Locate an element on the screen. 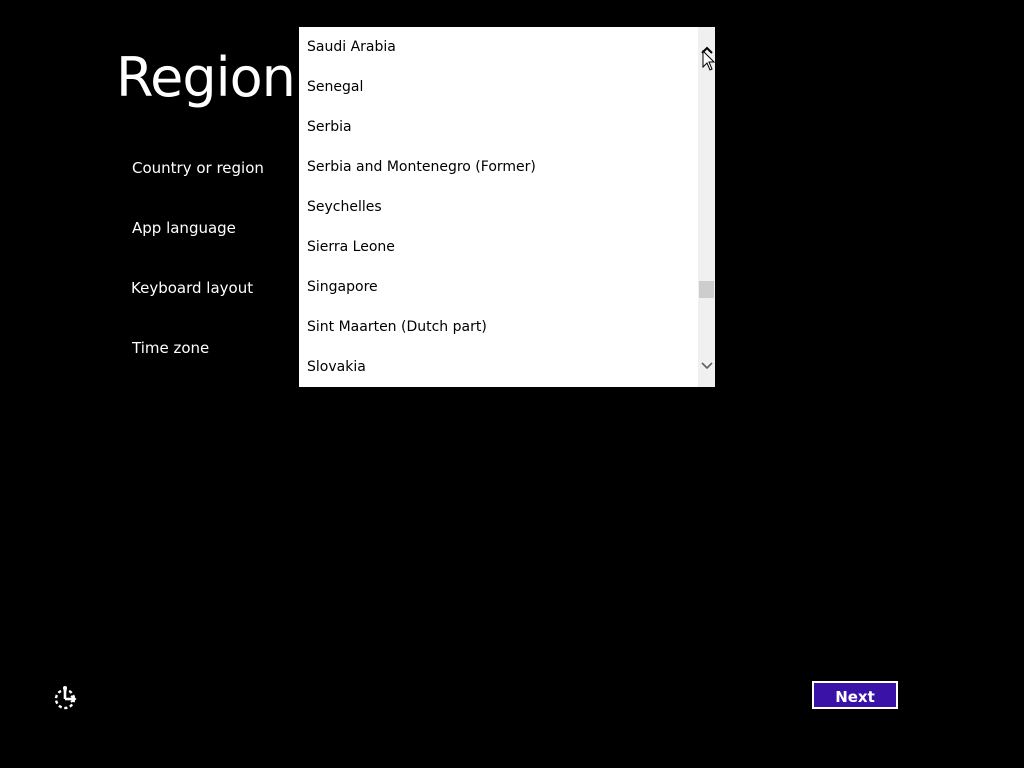  country-option-saudi-arabia: Saudi Arabia is located at coordinates (498, 47).